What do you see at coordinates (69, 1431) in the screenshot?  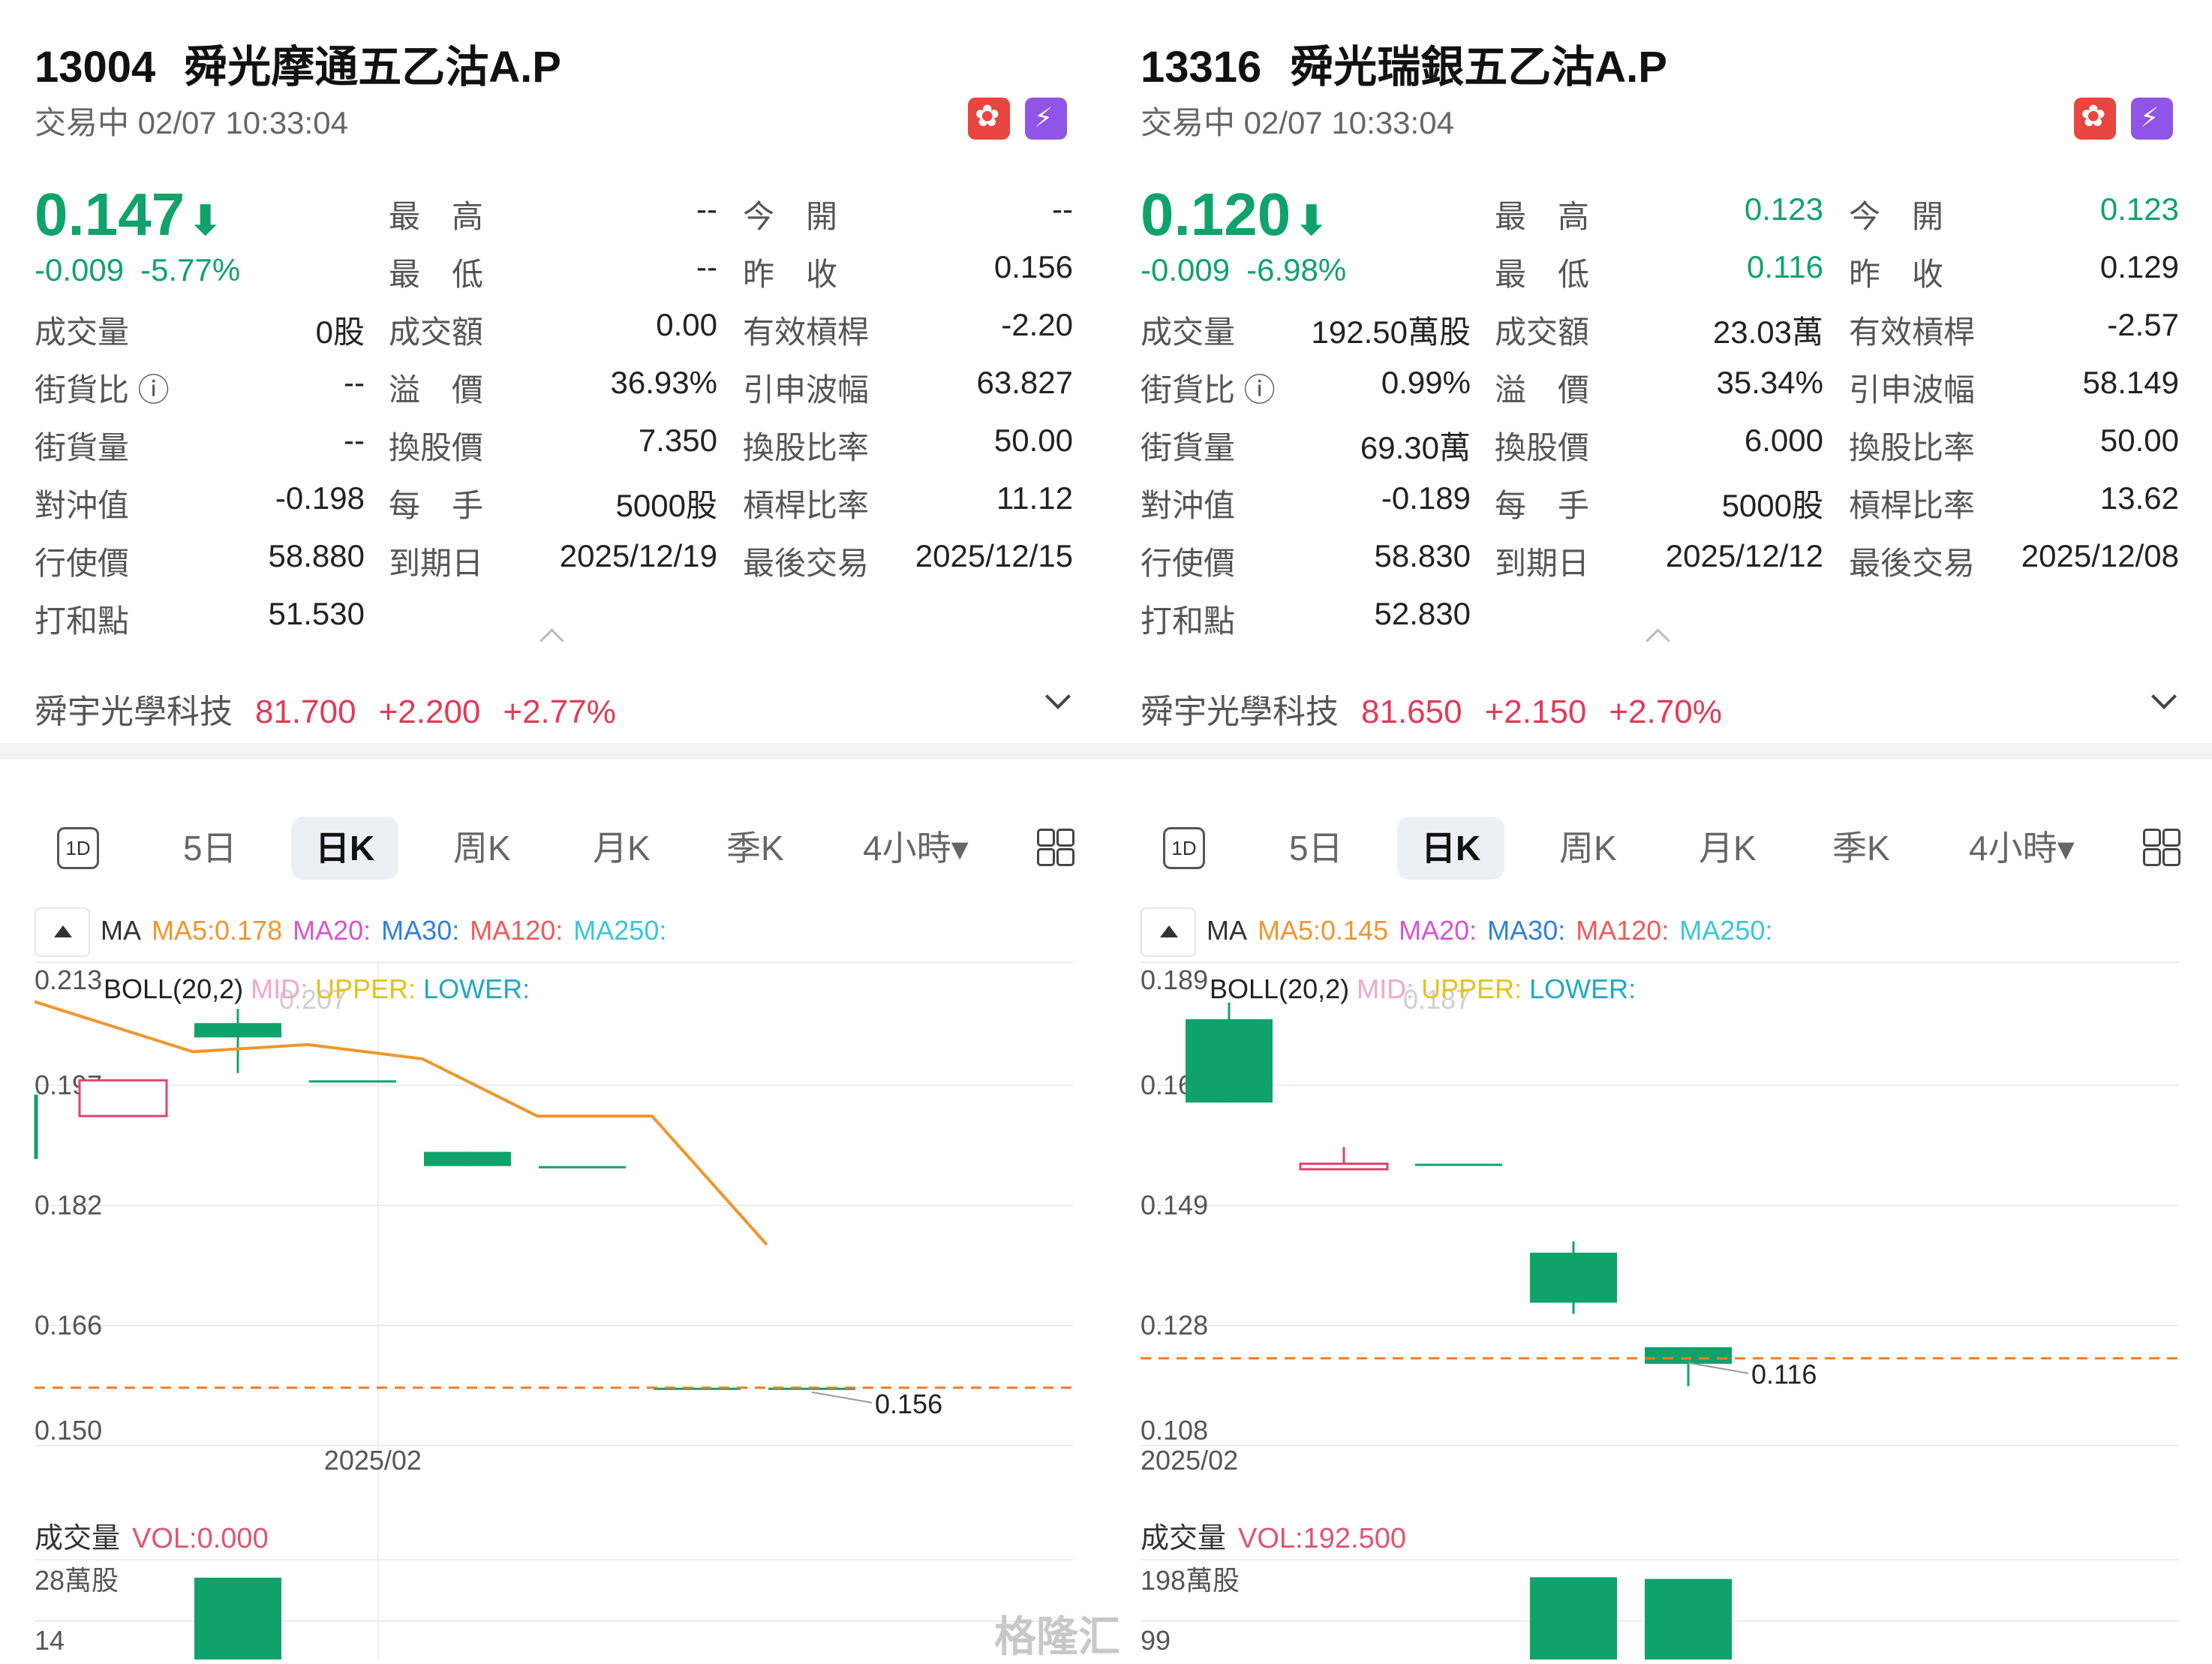 I see `y-tick-label: 0.150` at bounding box center [69, 1431].